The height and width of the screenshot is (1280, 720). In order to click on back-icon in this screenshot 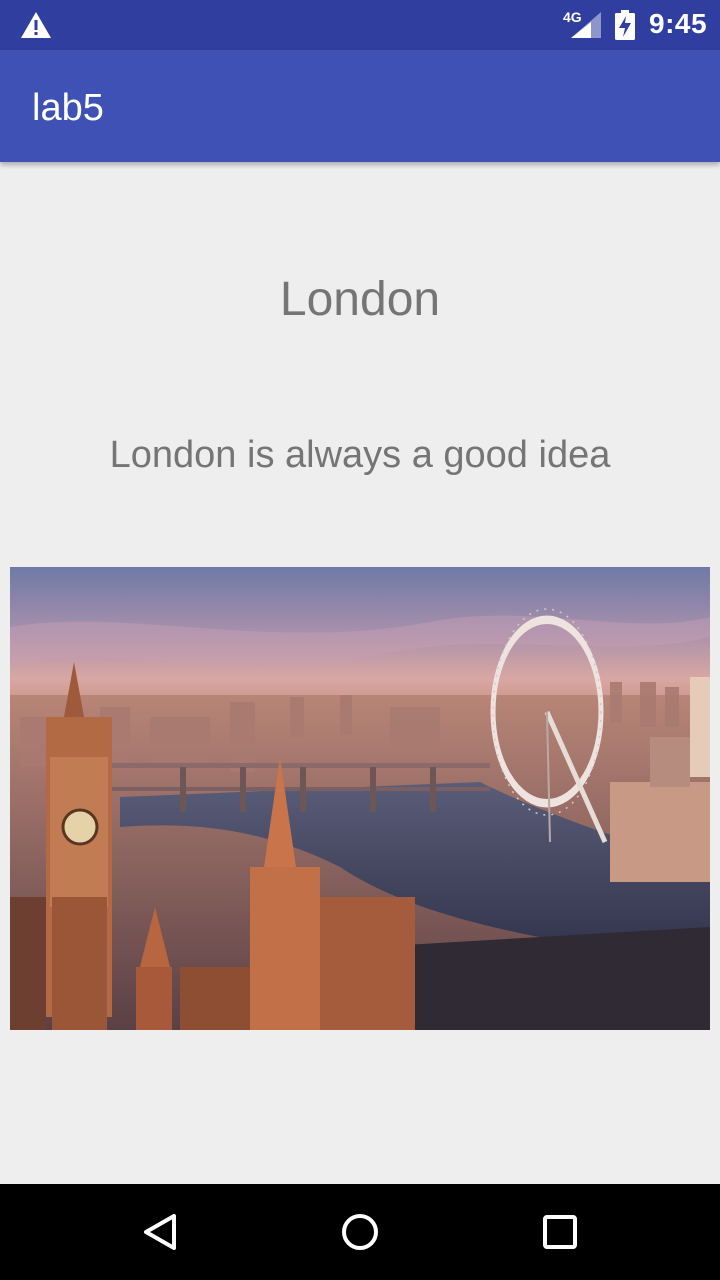, I will do `click(160, 1232)`.